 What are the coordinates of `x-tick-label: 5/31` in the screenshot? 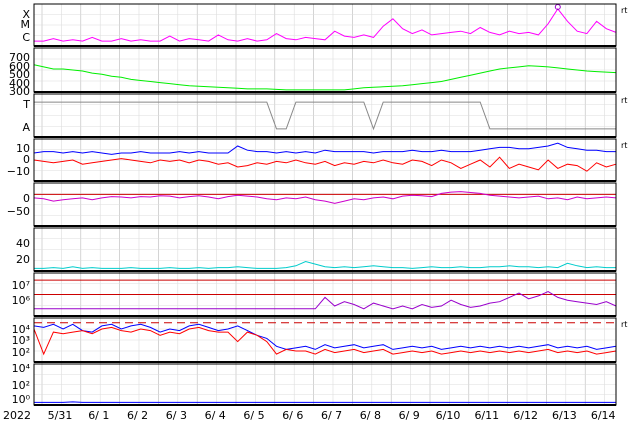 It's located at (60, 415).